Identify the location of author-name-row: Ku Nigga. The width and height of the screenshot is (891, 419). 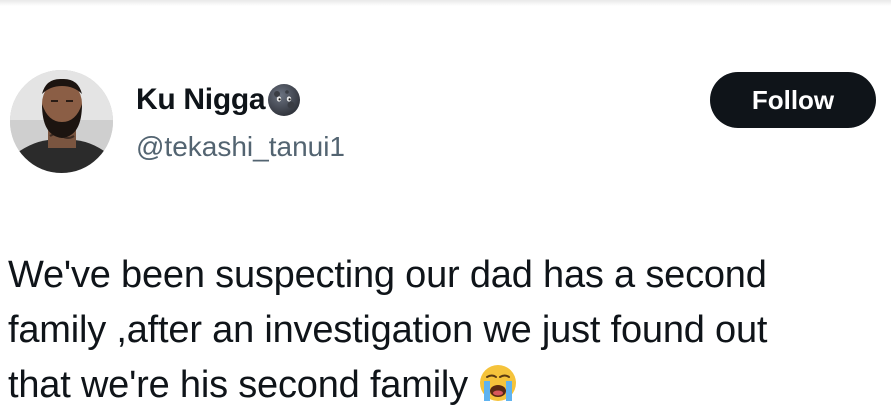
(218, 100).